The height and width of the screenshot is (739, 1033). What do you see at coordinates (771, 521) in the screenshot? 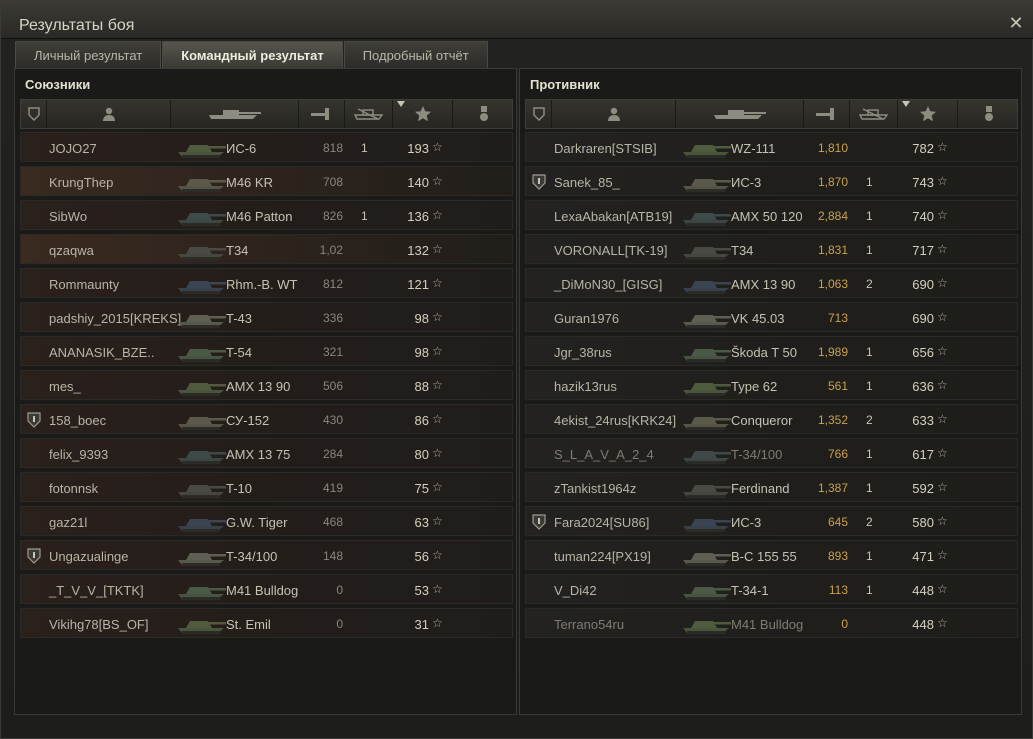
I see `table-row: Fara2024[SU86] ИС-3 645 2 580 ☆` at bounding box center [771, 521].